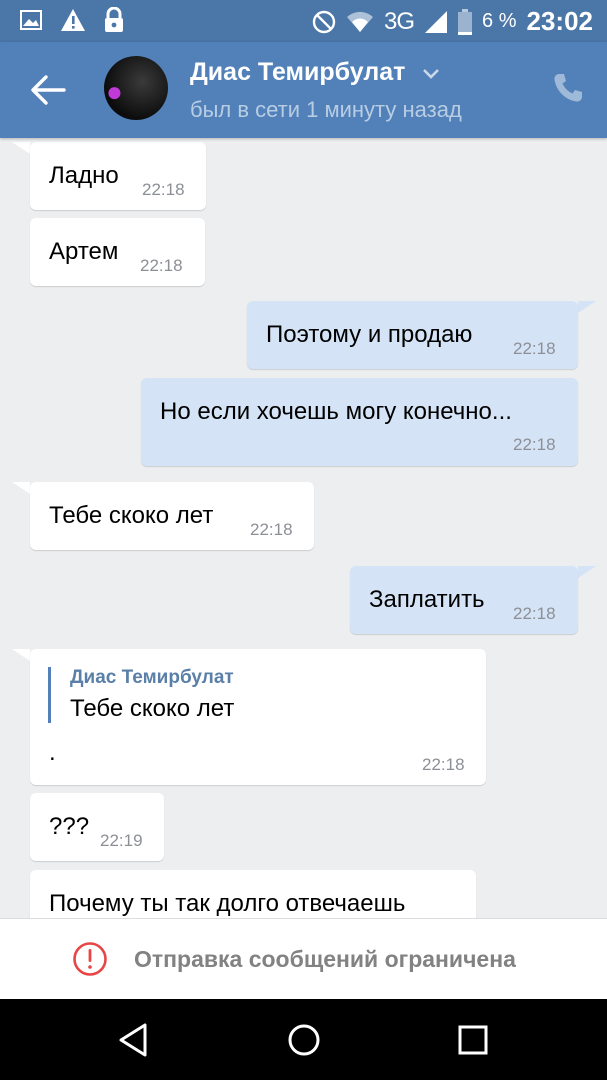 The width and height of the screenshot is (607, 1080). Describe the element at coordinates (560, 21) in the screenshot. I see `status-clock: 23:02` at that location.